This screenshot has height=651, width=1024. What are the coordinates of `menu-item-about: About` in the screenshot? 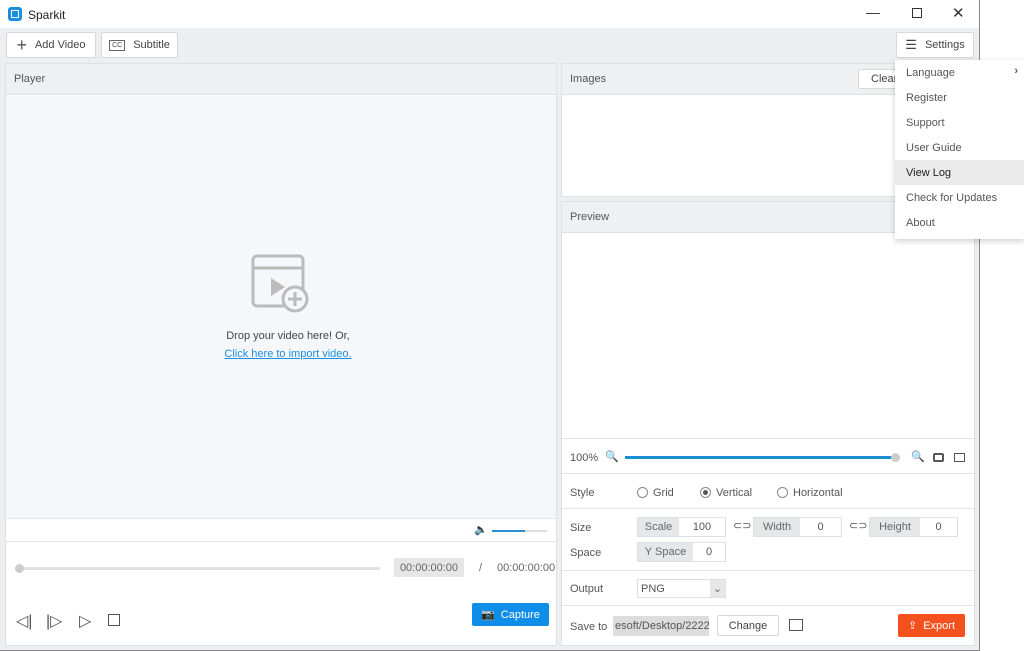 It's located at (959, 222).